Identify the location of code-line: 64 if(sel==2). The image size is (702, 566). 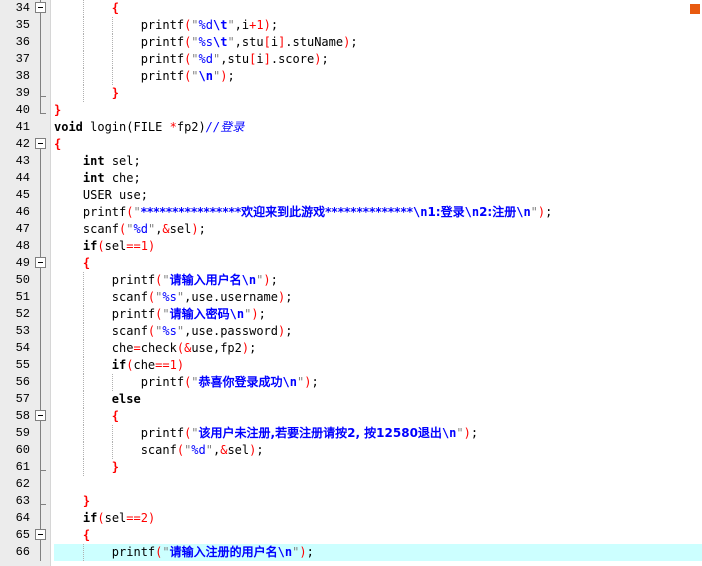
(351, 518).